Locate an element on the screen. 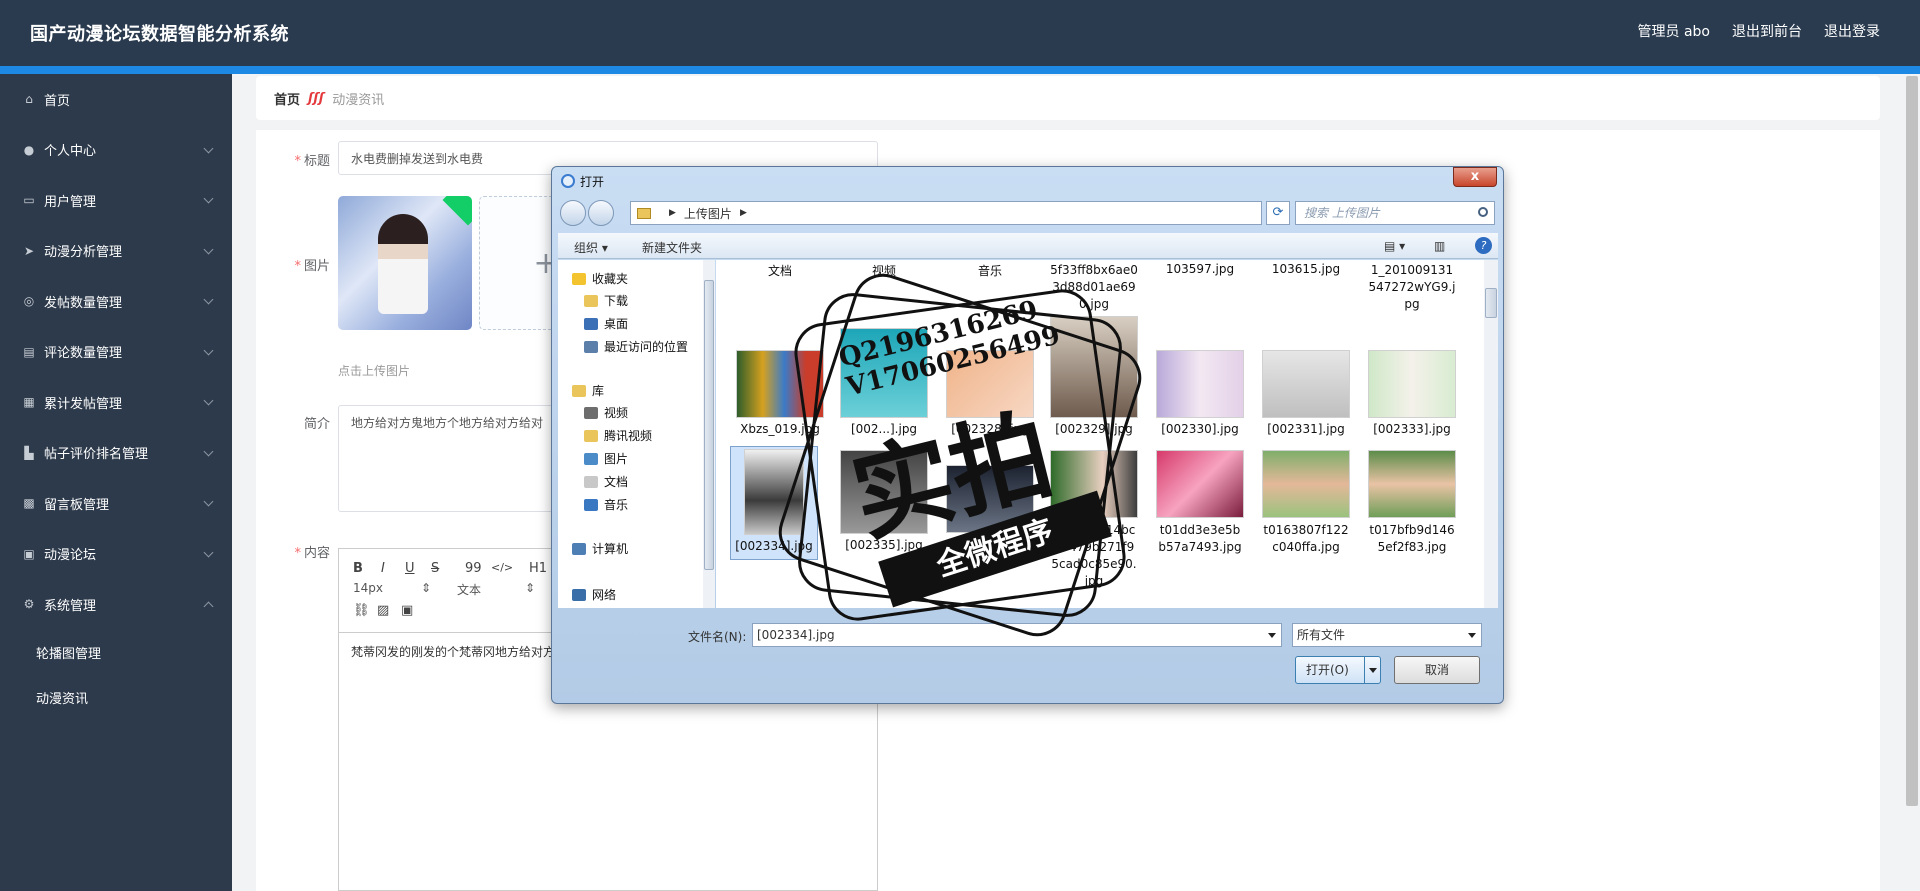 The width and height of the screenshot is (1920, 891). dialog-close-button: x is located at coordinates (1475, 177).